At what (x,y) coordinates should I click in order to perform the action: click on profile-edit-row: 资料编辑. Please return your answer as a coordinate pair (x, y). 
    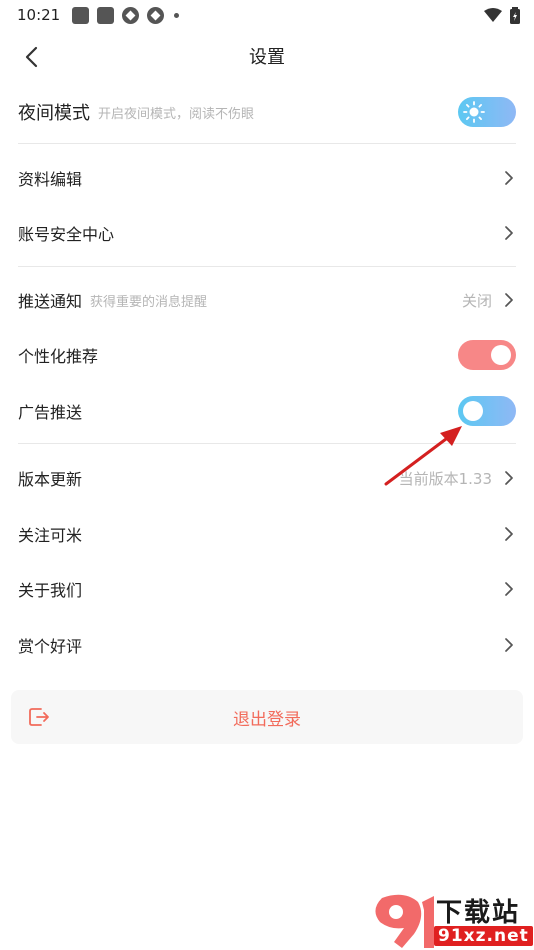
    Looking at the image, I should click on (267, 178).